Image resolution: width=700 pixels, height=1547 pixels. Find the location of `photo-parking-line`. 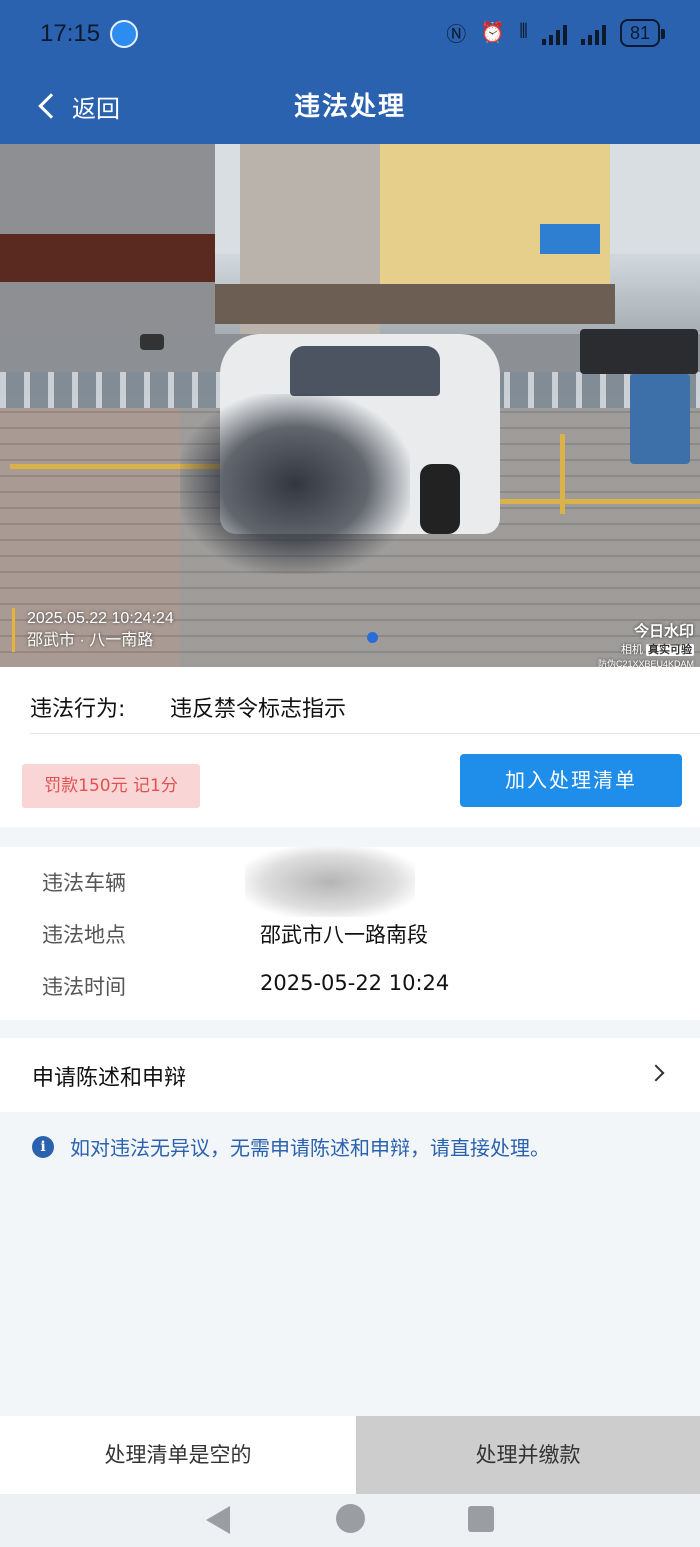

photo-parking-line is located at coordinates (562, 474).